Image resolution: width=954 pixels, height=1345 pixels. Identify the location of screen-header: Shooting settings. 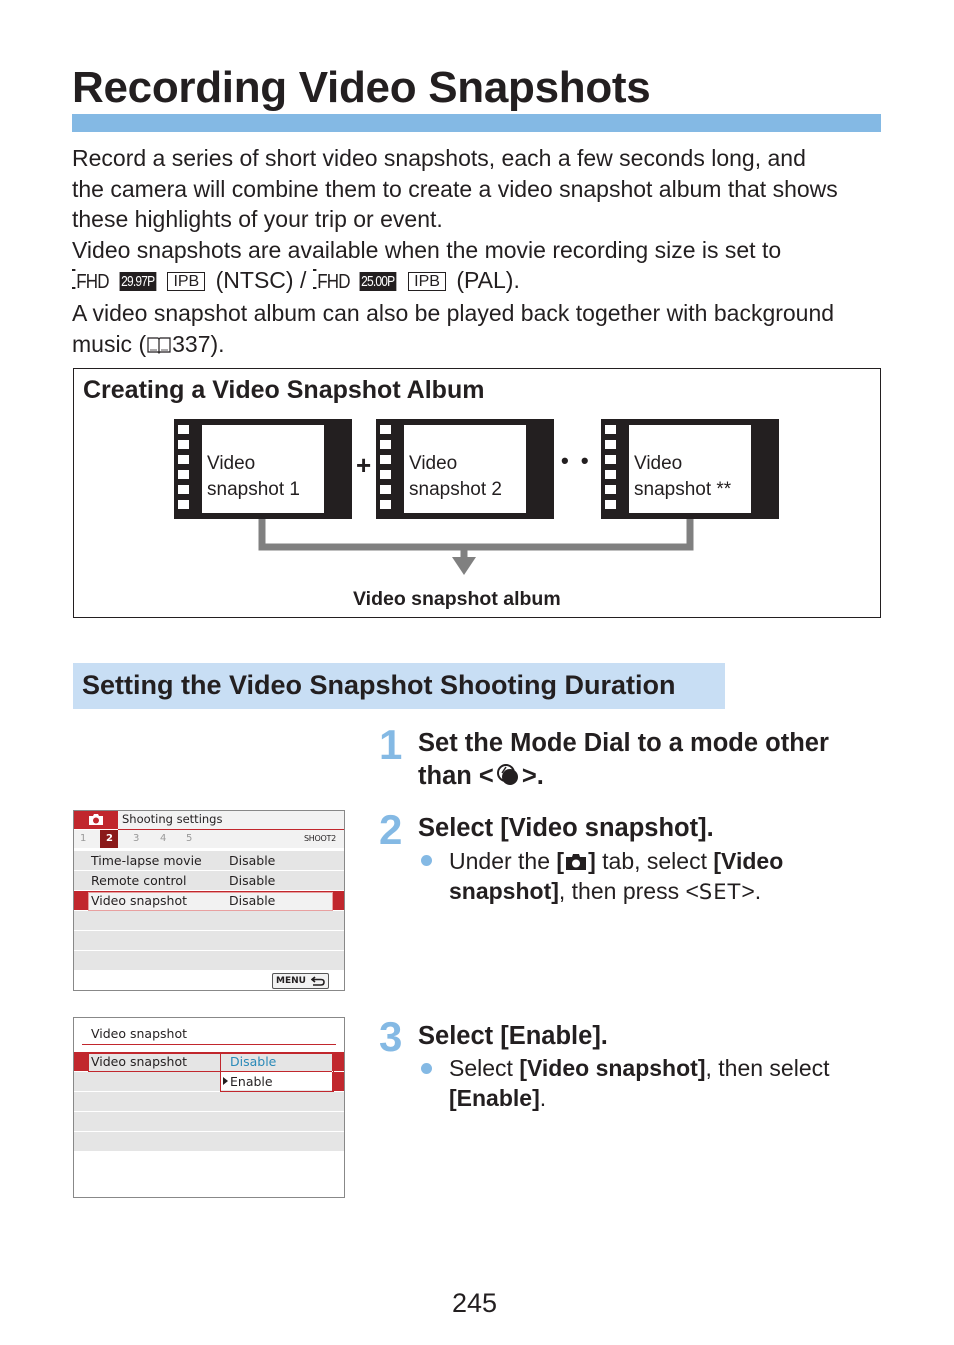
(172, 819).